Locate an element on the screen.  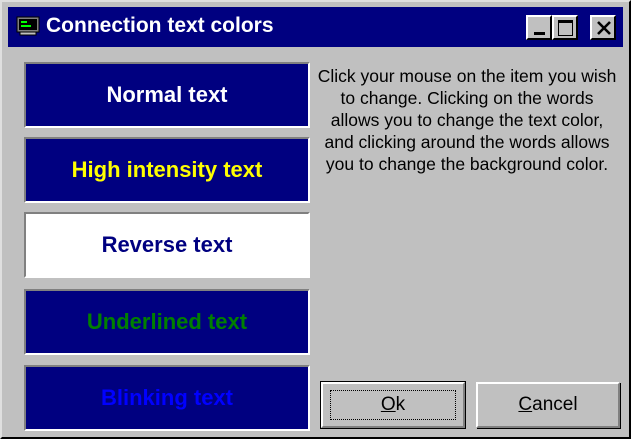
terminal-icon is located at coordinates (28, 26).